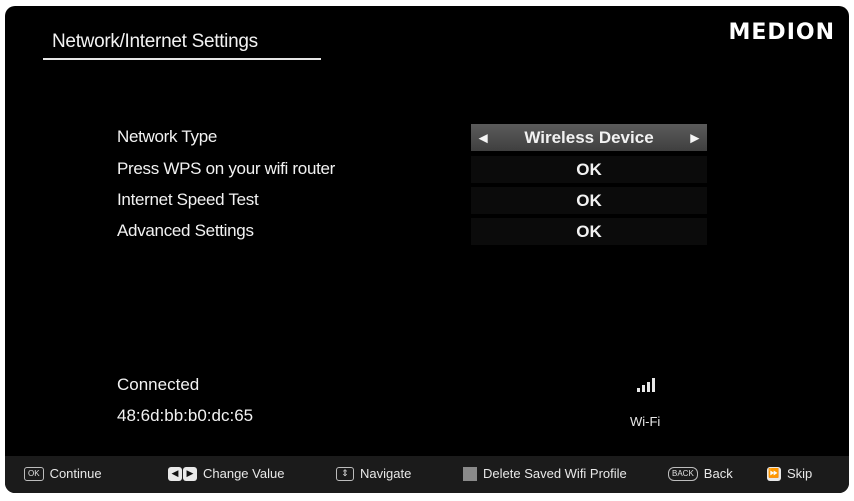  What do you see at coordinates (589, 169) in the screenshot?
I see `wps-ok-button: OK` at bounding box center [589, 169].